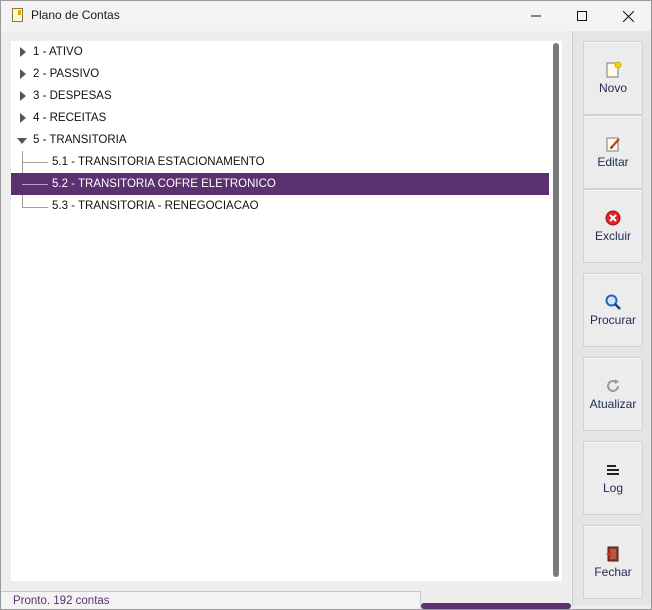 The height and width of the screenshot is (610, 652). Describe the element at coordinates (613, 218) in the screenshot. I see `delete-icon` at that location.